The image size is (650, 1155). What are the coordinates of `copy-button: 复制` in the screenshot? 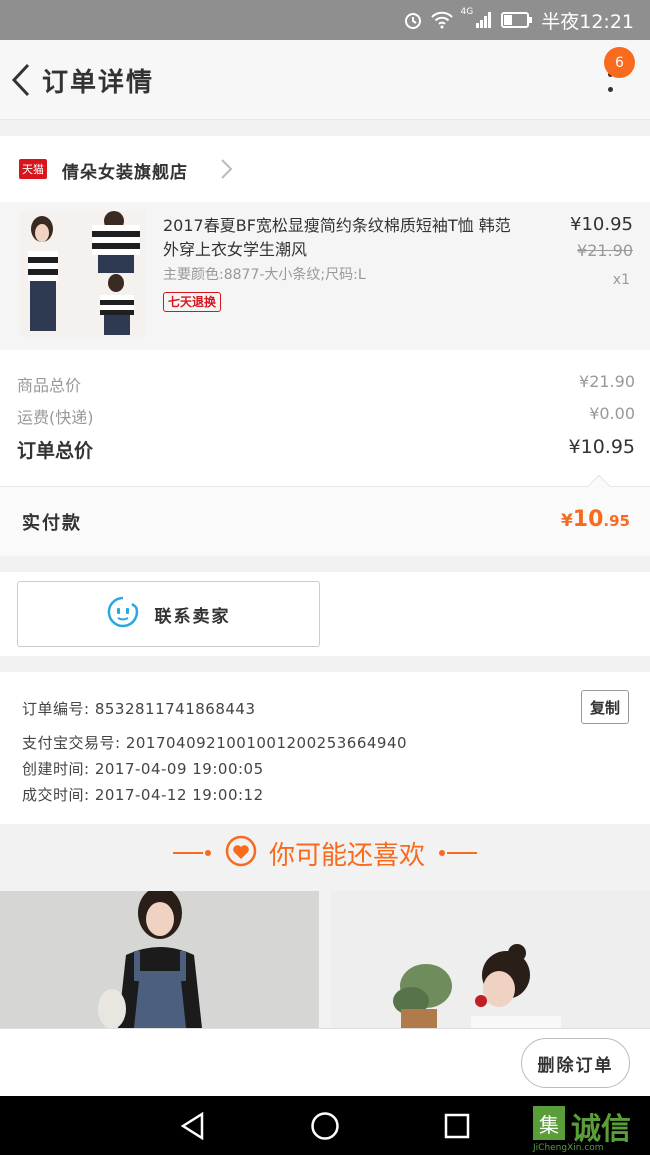 It's located at (605, 707).